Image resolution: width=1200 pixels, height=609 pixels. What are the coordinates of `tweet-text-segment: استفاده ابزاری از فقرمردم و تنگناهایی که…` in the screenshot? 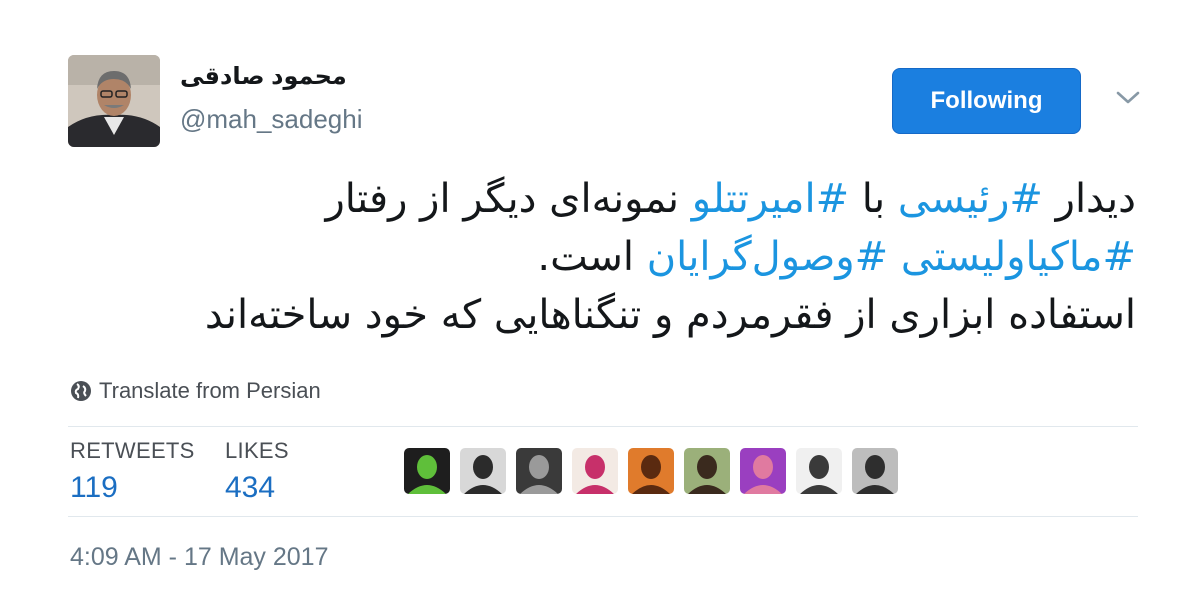 It's located at (670, 315).